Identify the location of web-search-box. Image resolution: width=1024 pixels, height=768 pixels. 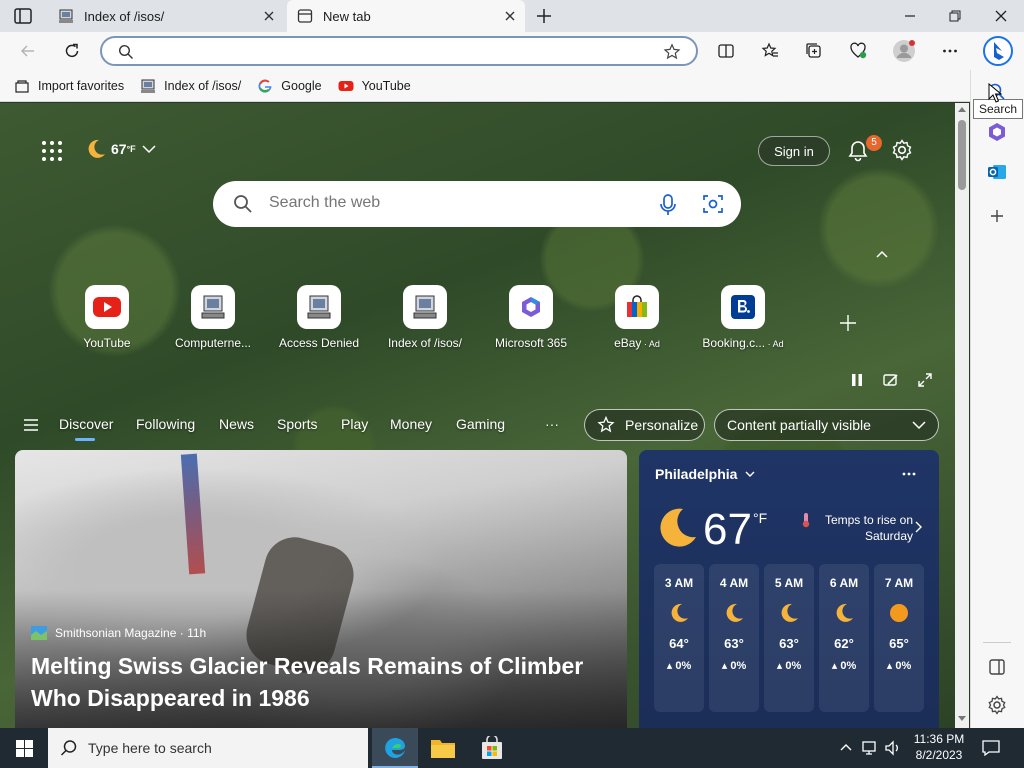
(477, 204).